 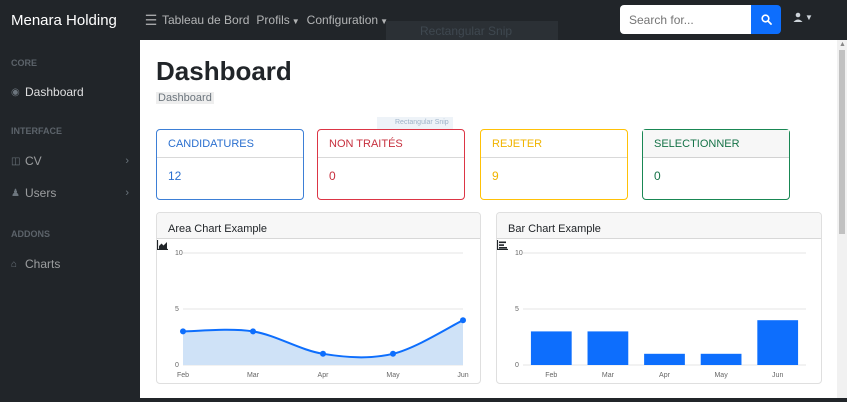 What do you see at coordinates (685, 19) in the screenshot?
I see `search-input` at bounding box center [685, 19].